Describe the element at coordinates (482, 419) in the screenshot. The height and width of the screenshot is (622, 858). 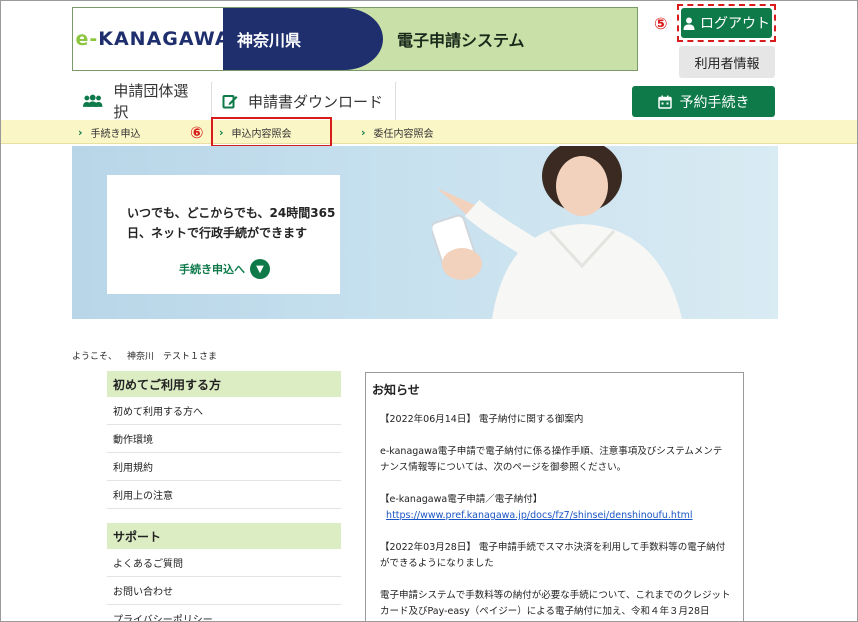
I see `notice-item-heading: 【2022年06月14日】 電子納付に関する御案内` at that location.